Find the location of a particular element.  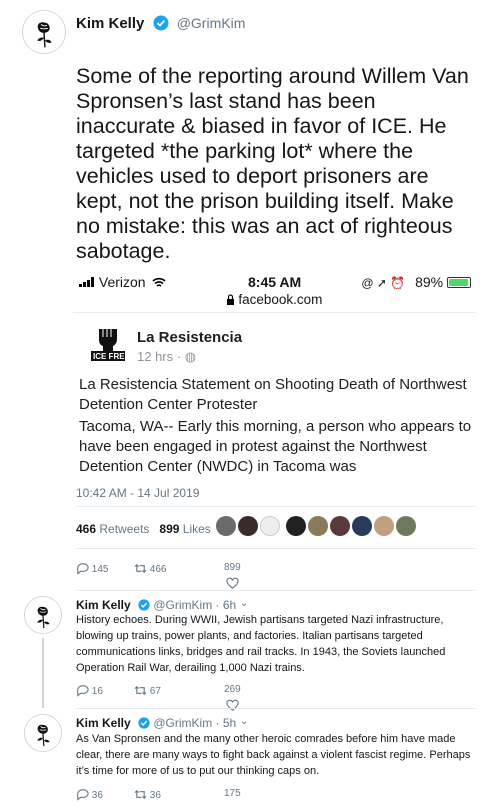

author-name: Kim Kelly @GrimKim is located at coordinates (160, 23).